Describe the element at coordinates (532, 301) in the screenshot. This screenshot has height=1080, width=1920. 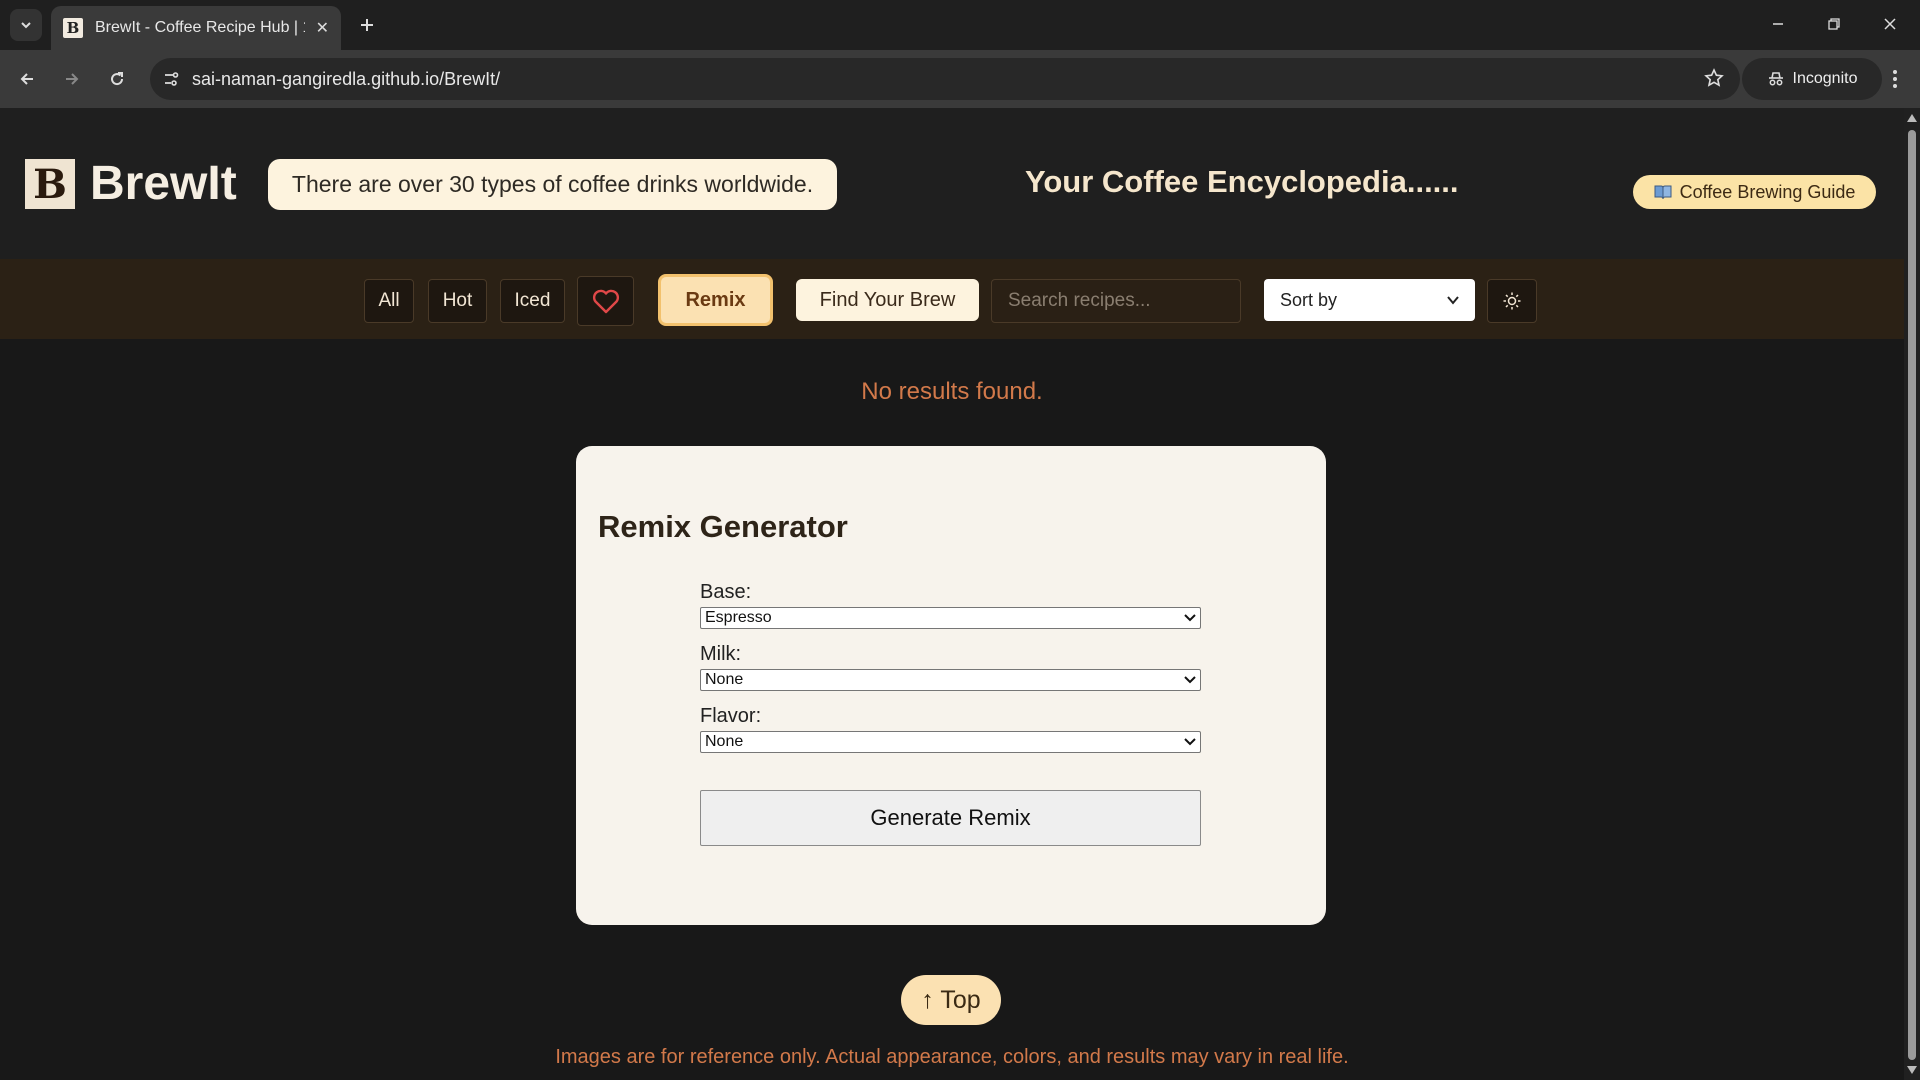
I see `filter-iced-button: Iced` at that location.